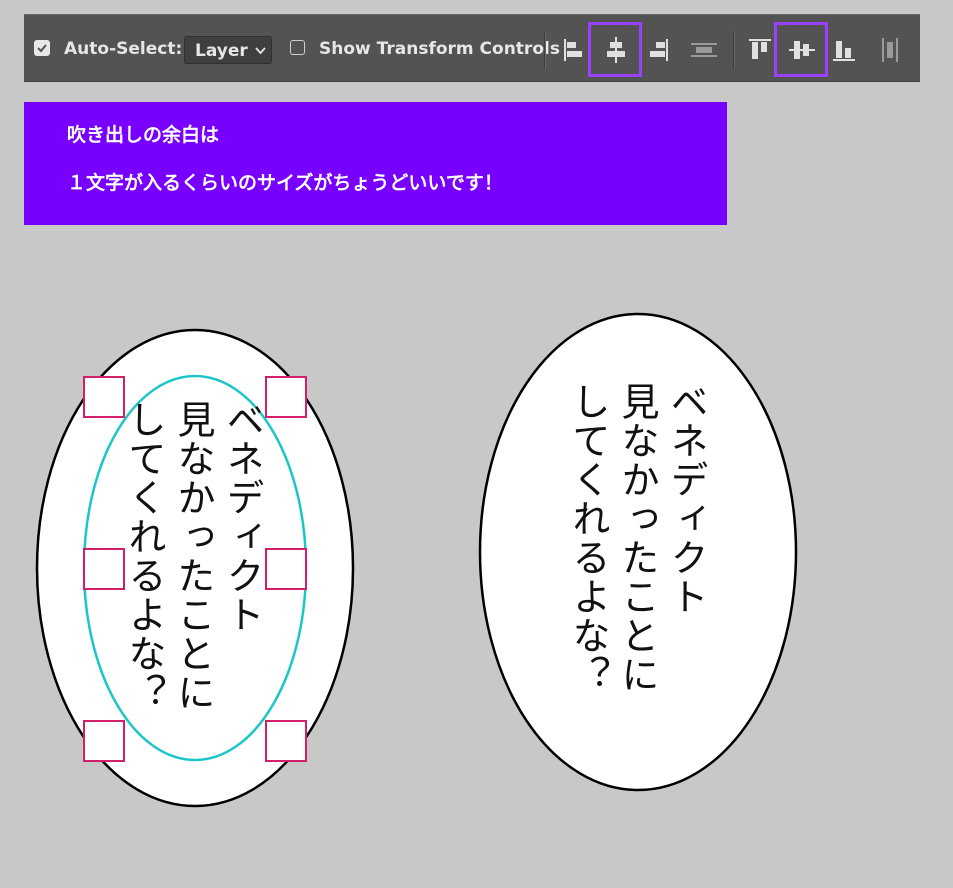 This screenshot has height=888, width=953. Describe the element at coordinates (193, 556) in the screenshot. I see `bubble-left-line-2: 見なかったことに` at that location.